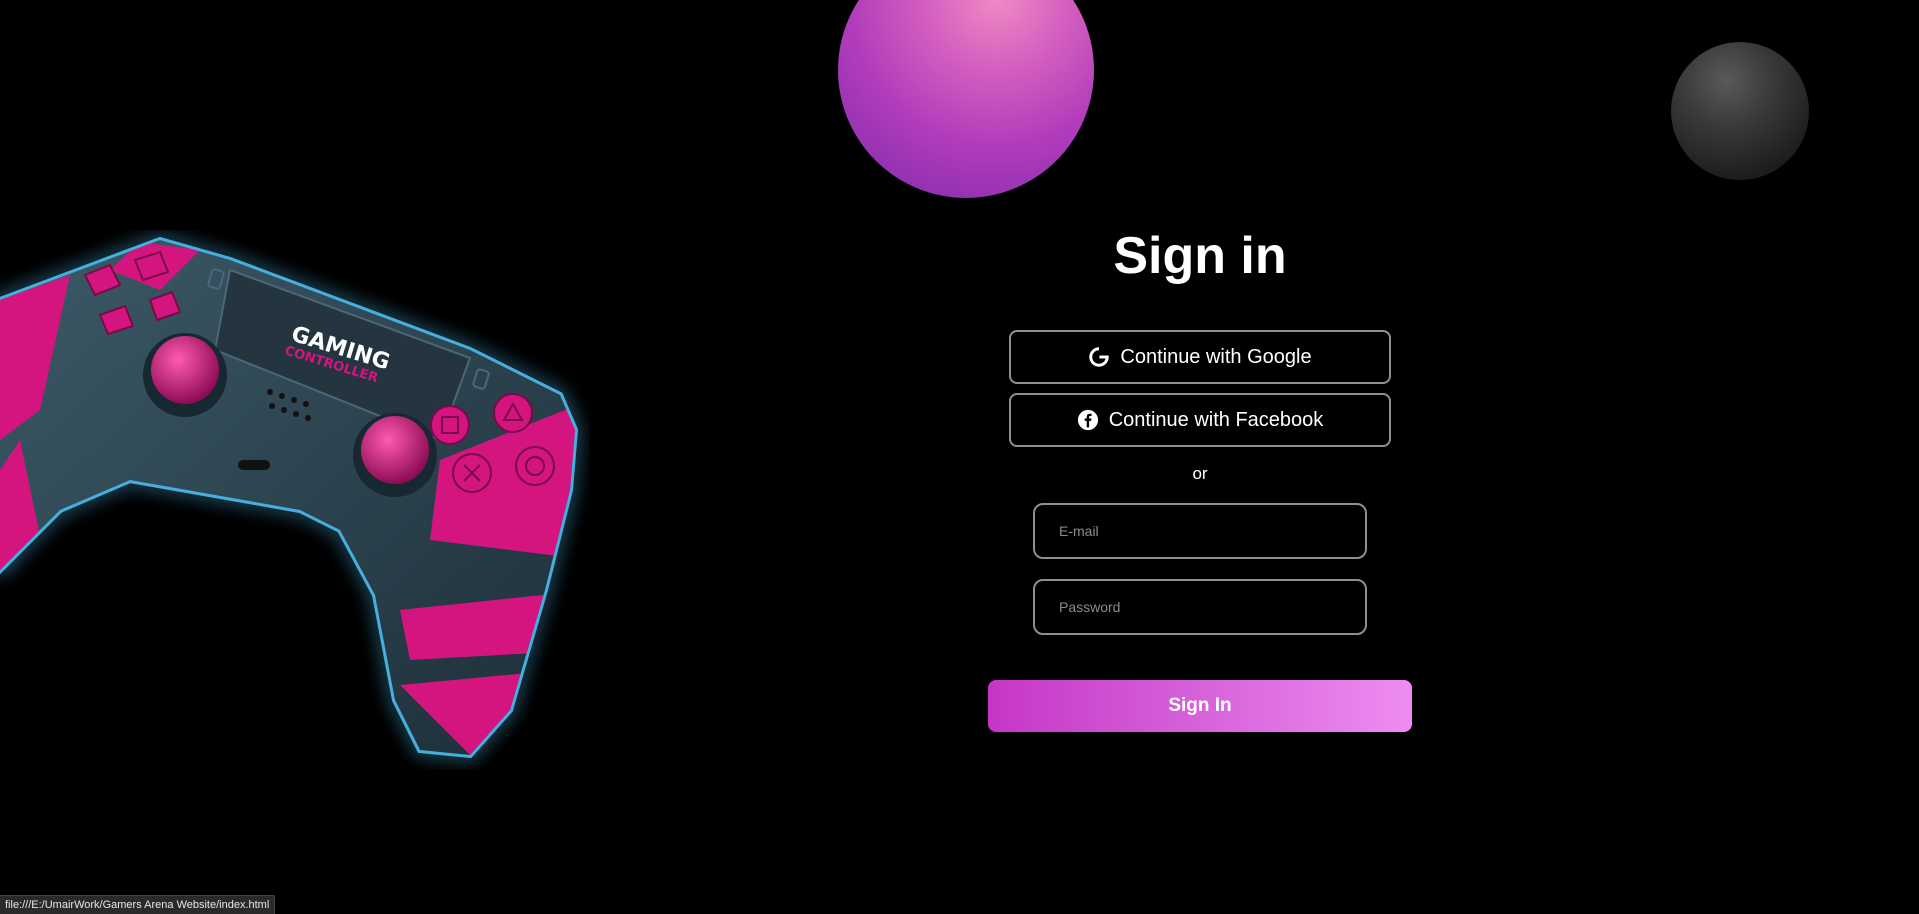 The image size is (1919, 914). What do you see at coordinates (1200, 531) in the screenshot?
I see `email-field` at bounding box center [1200, 531].